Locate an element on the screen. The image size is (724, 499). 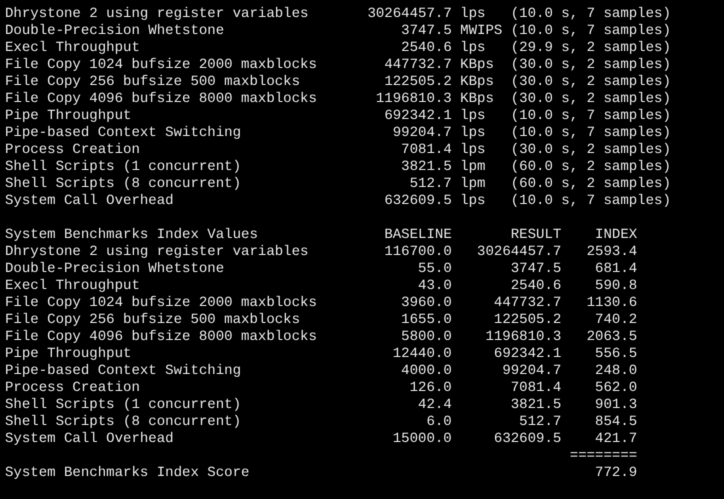
score-label: System Benchmarks Index Score is located at coordinates (127, 473).